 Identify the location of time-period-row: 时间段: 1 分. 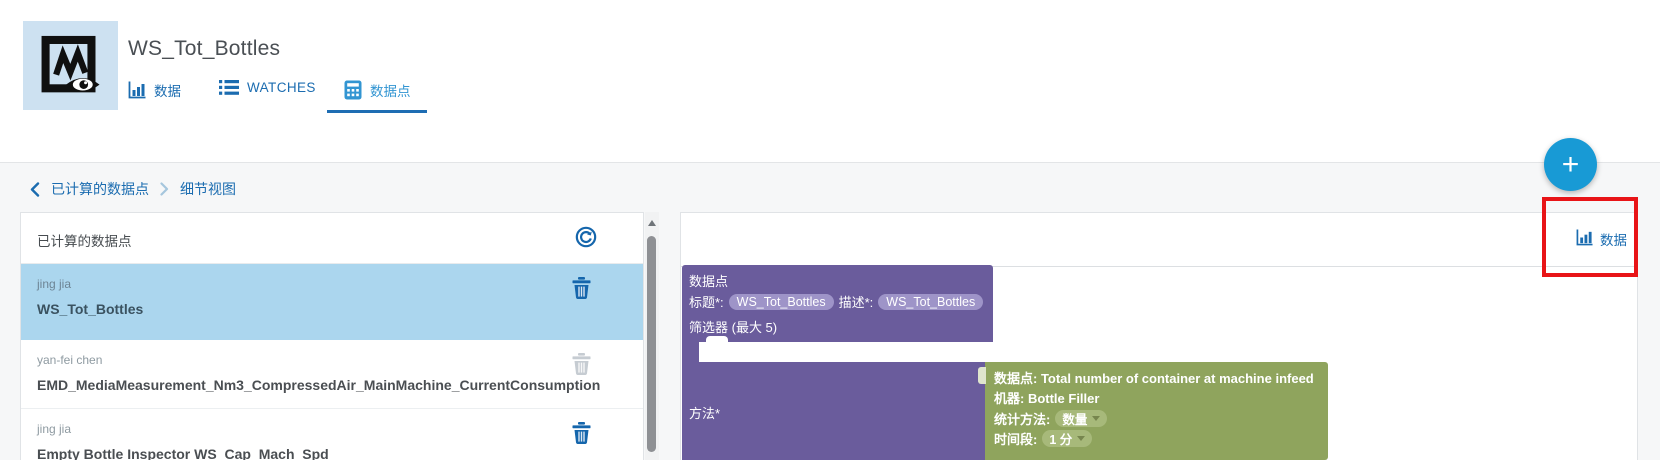
(1161, 439).